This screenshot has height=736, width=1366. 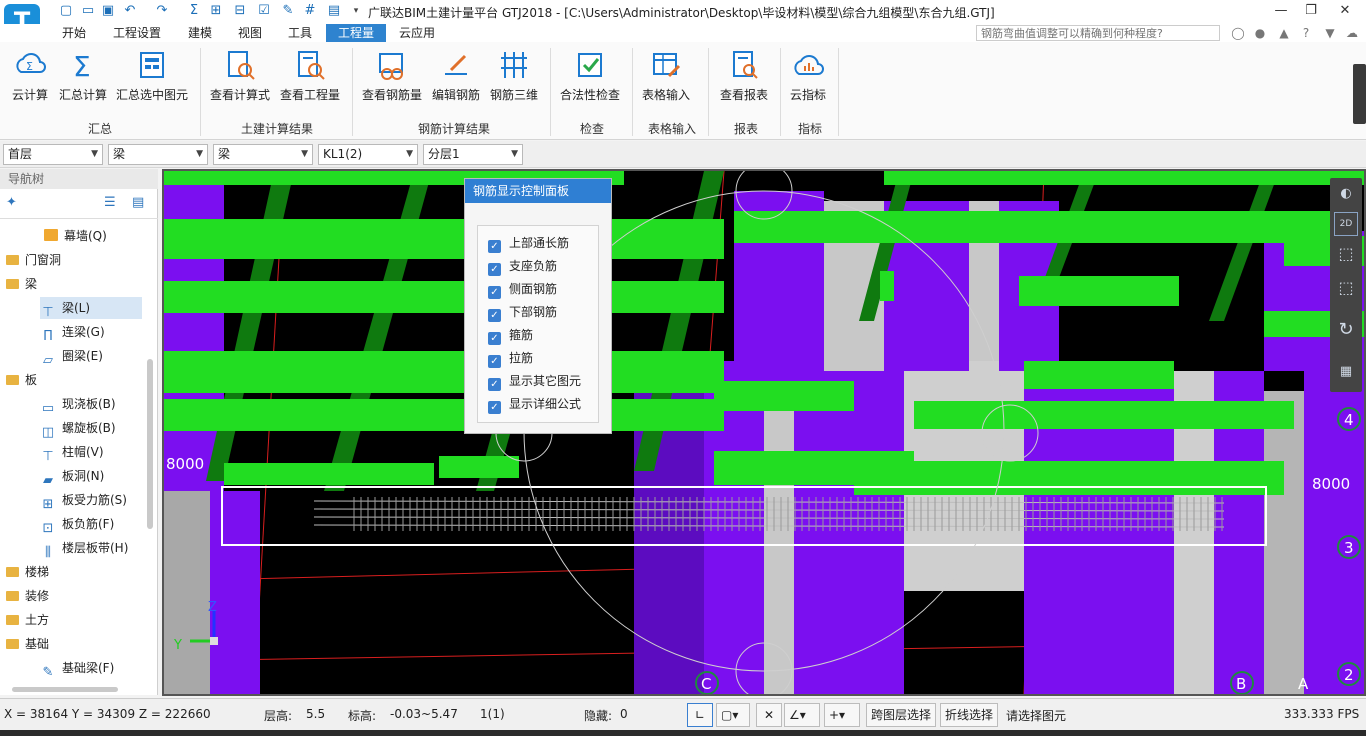 I want to click on nav-item-slab-hole: ▰ 板洞(N), so click(x=72, y=476).